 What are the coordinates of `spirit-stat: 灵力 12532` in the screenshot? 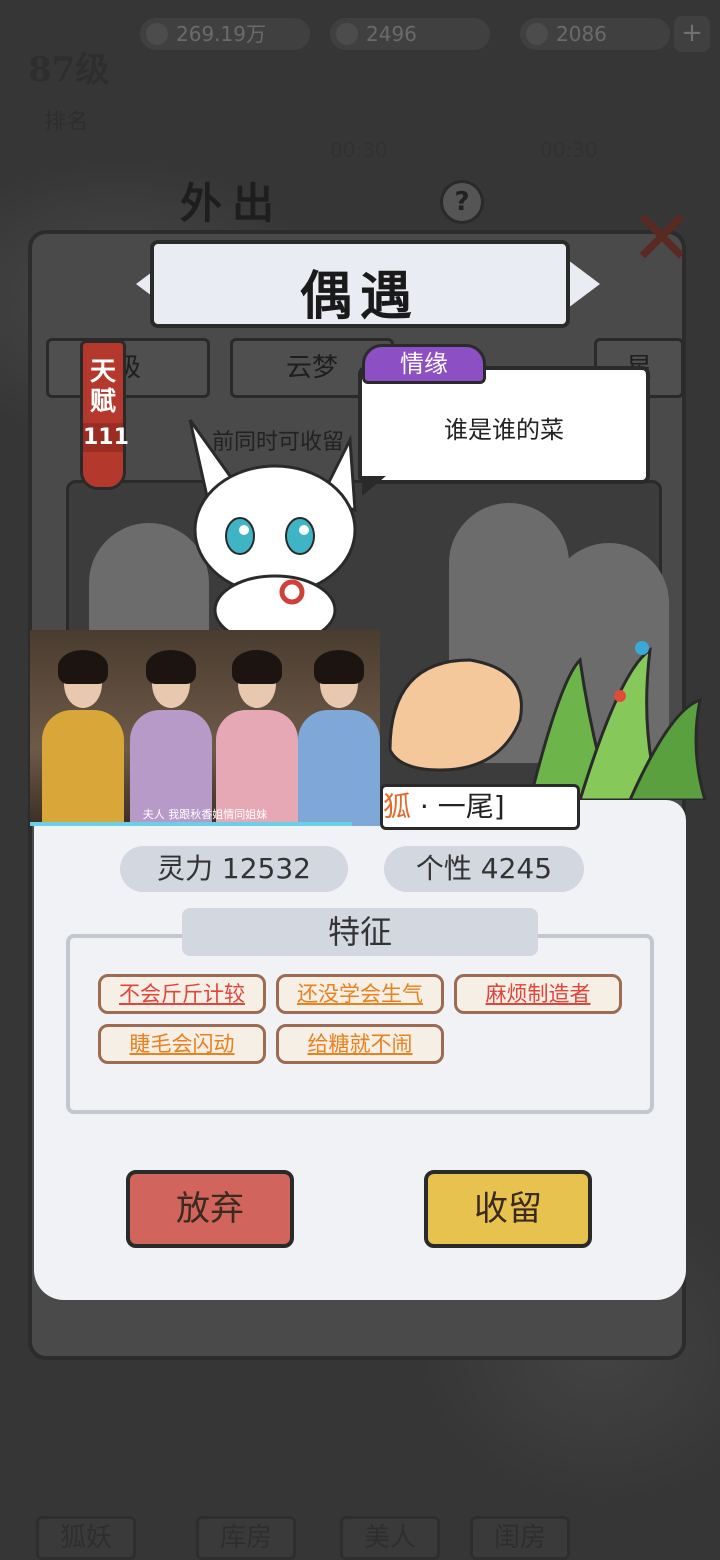 It's located at (234, 869).